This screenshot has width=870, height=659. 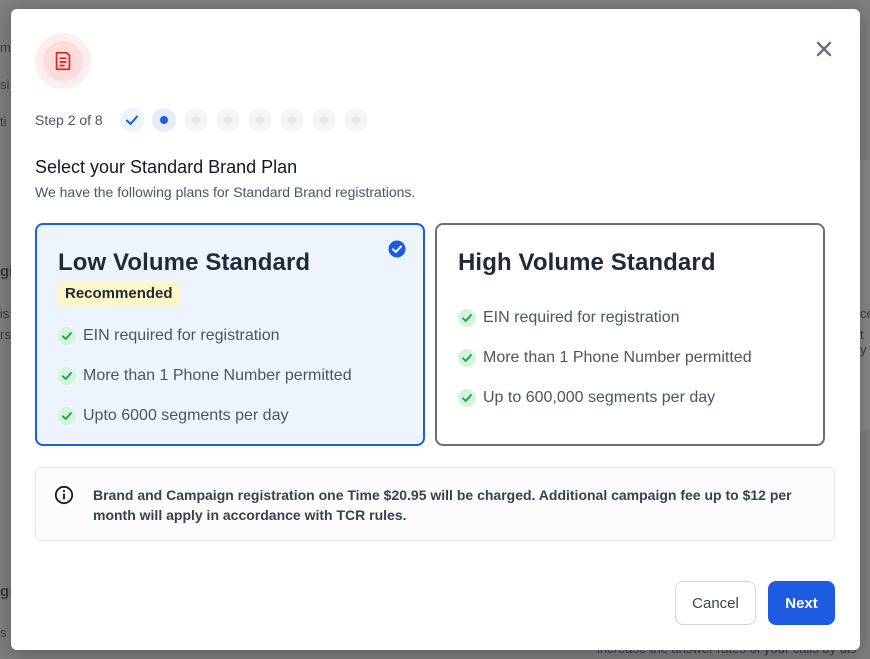 I want to click on recommended-badge: Recommended, so click(x=119, y=293).